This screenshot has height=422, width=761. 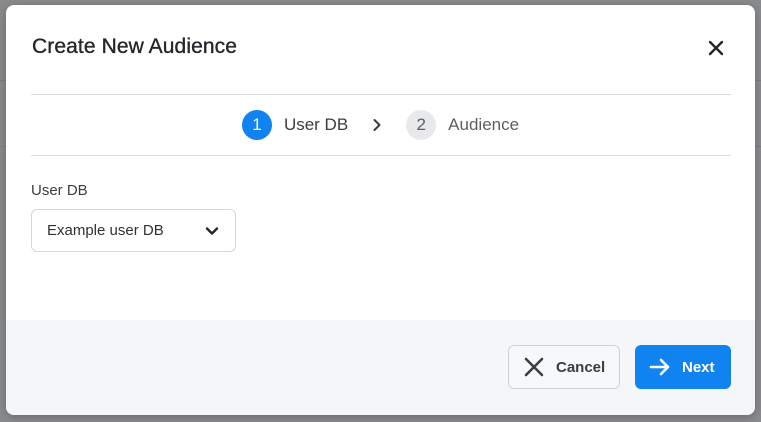 I want to click on stepper: 1 User DB 2 Audience, so click(x=380, y=125).